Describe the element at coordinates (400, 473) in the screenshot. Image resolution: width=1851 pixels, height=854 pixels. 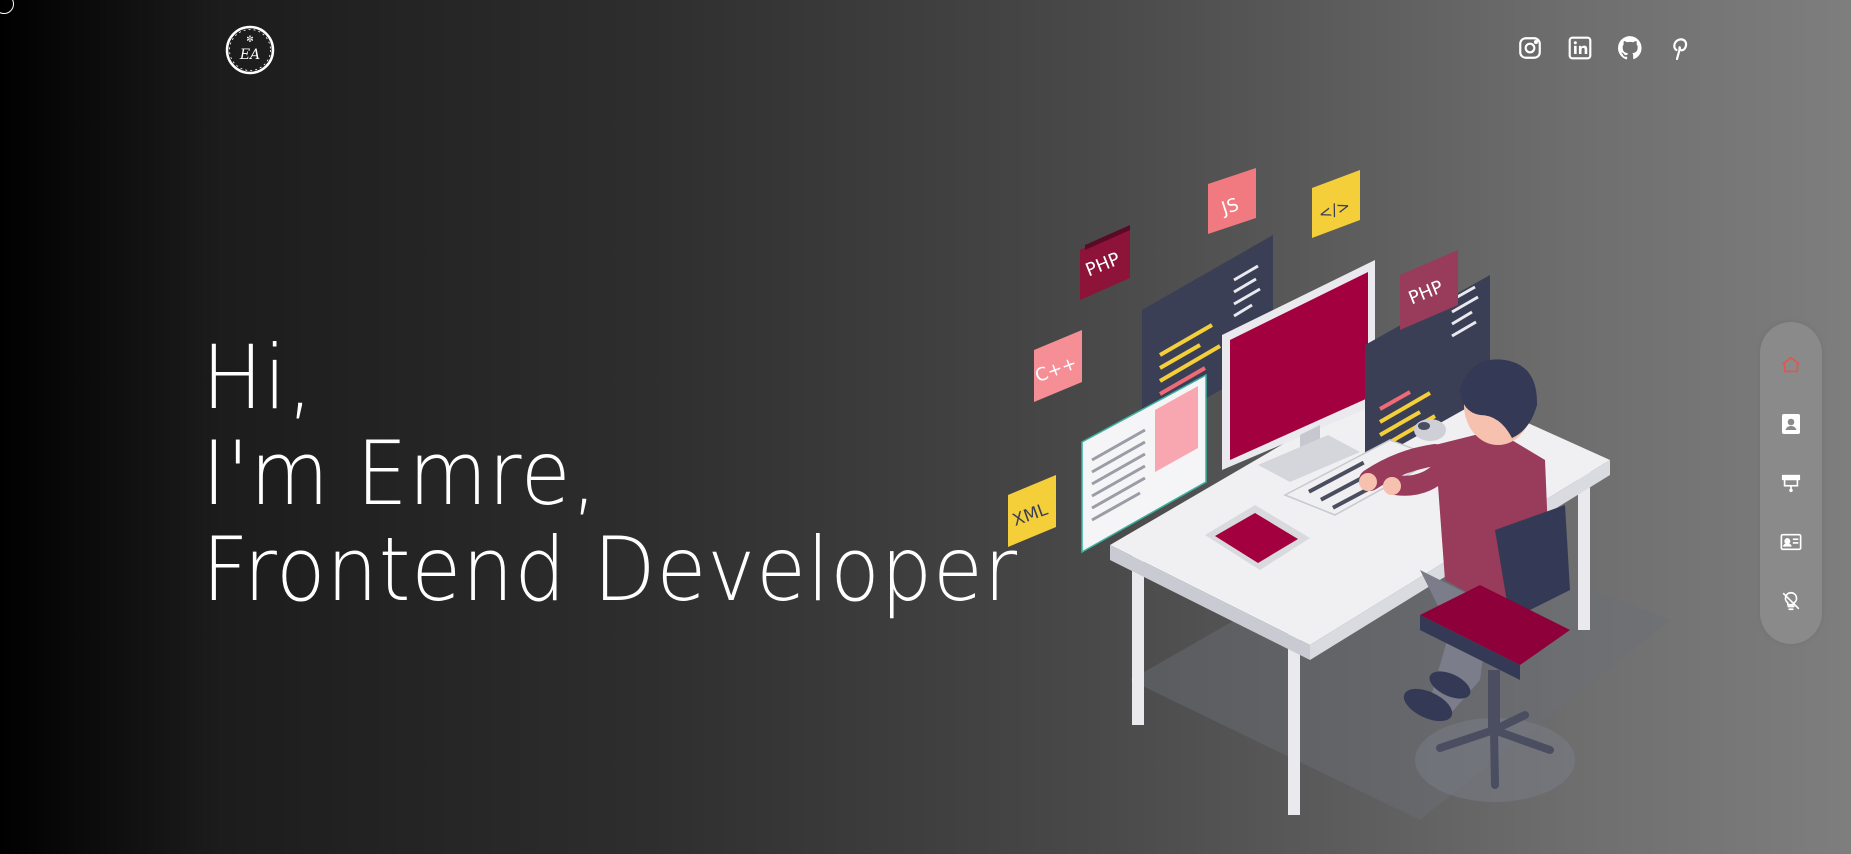
I see `hero-name: I'm Emre,` at that location.